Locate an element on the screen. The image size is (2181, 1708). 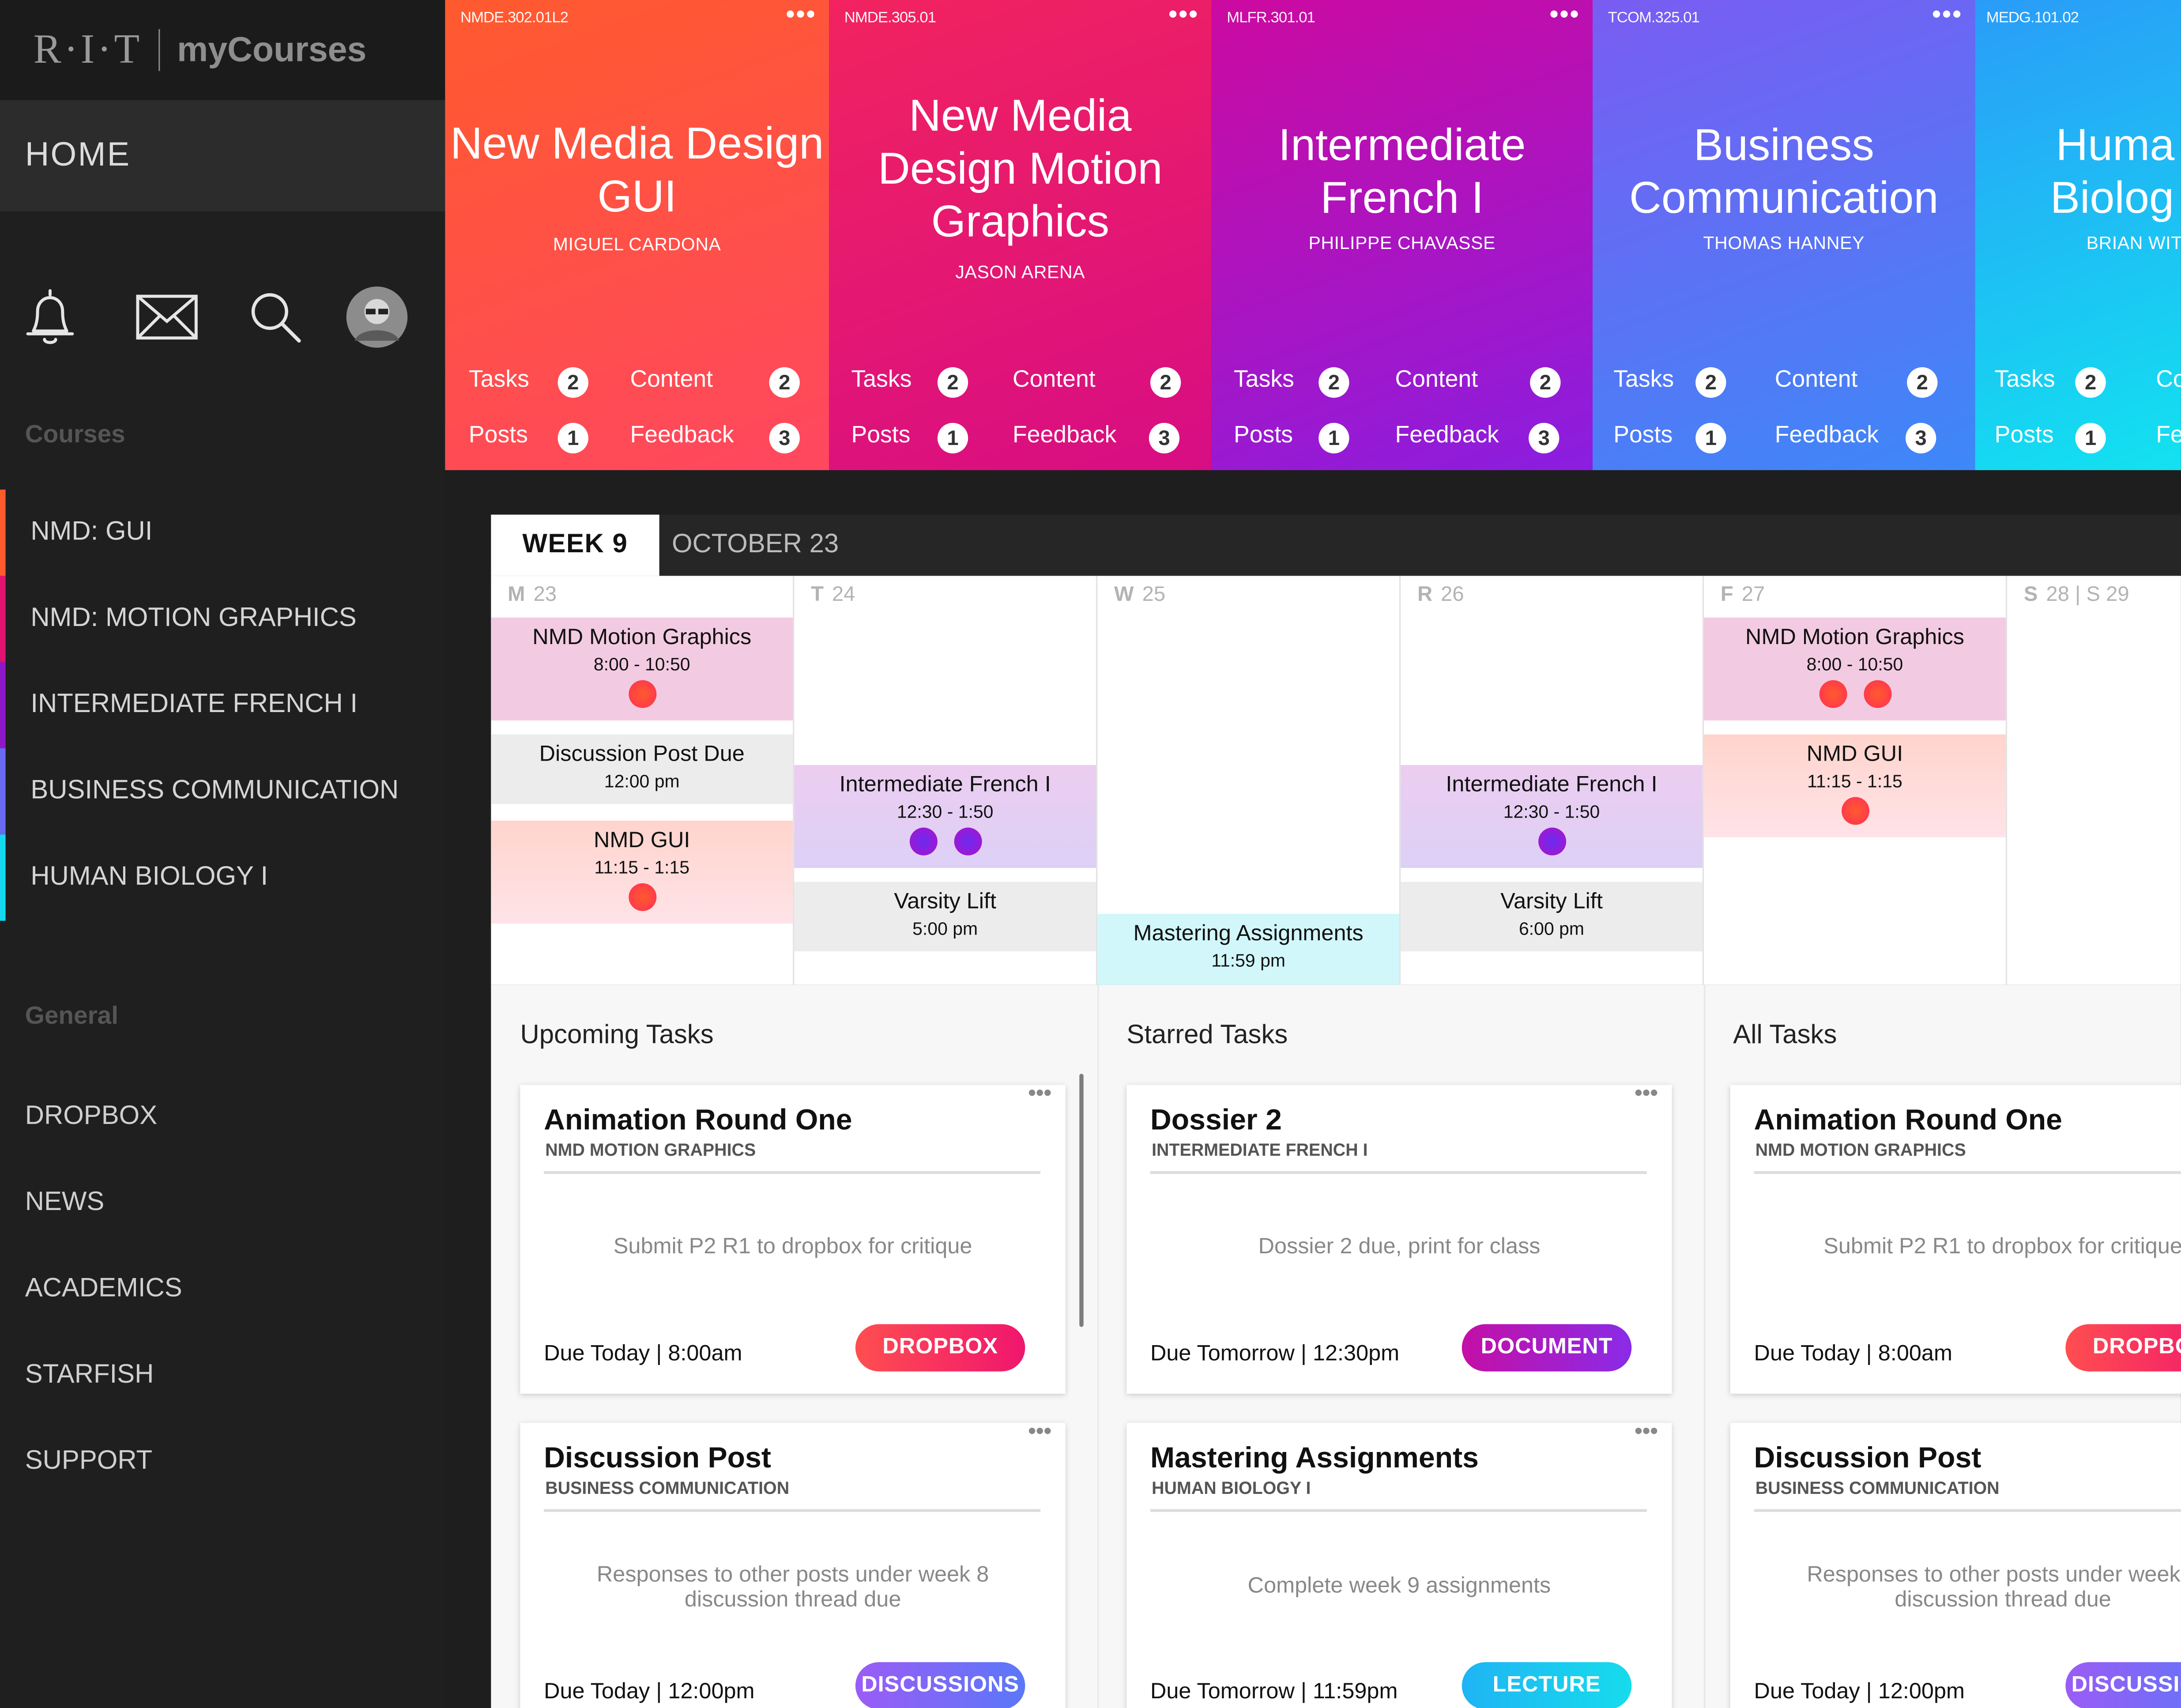
day-letter: S is located at coordinates (2031, 595).